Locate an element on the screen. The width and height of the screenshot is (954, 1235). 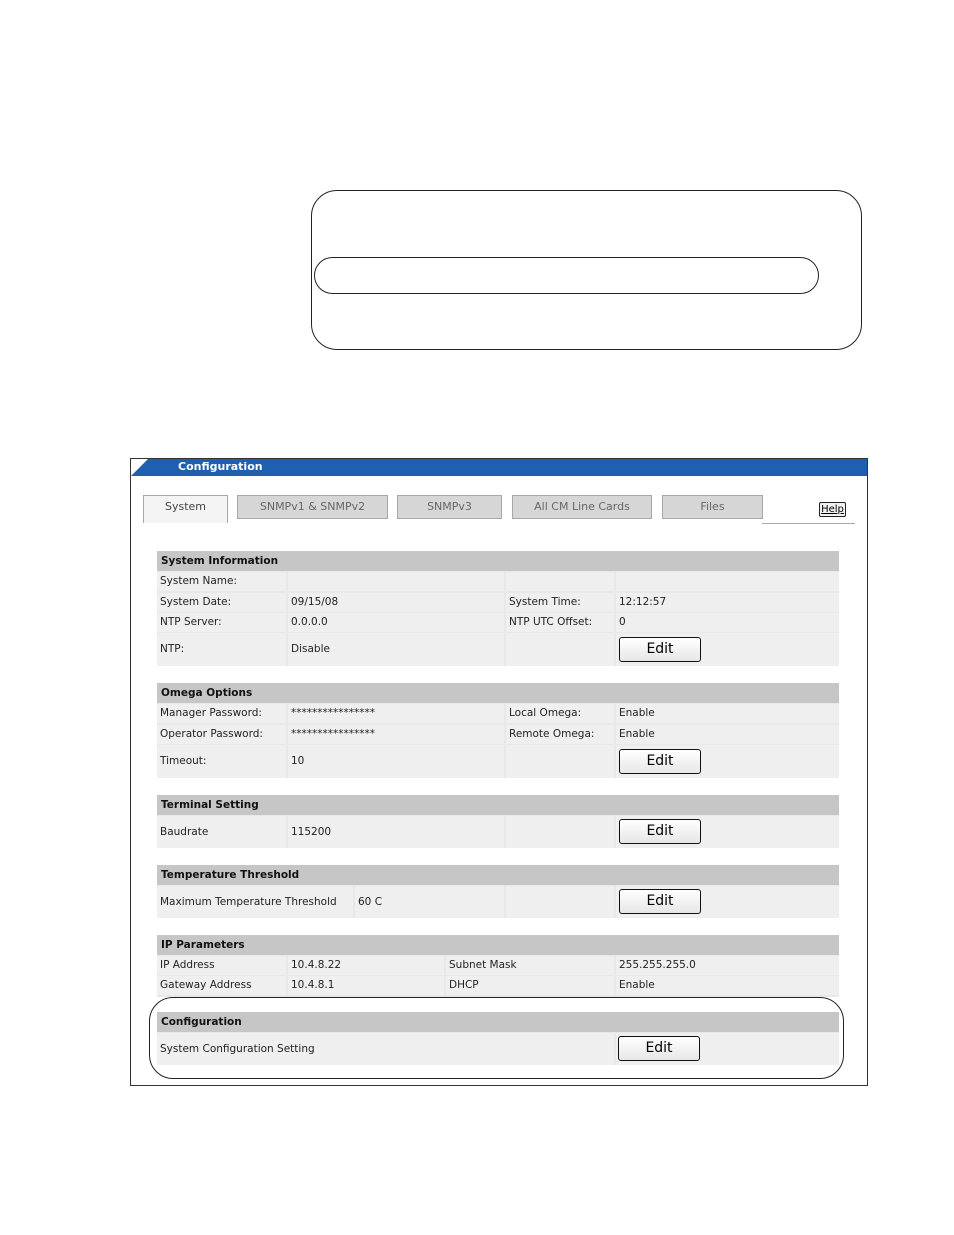
tab-system: System is located at coordinates (185, 509).